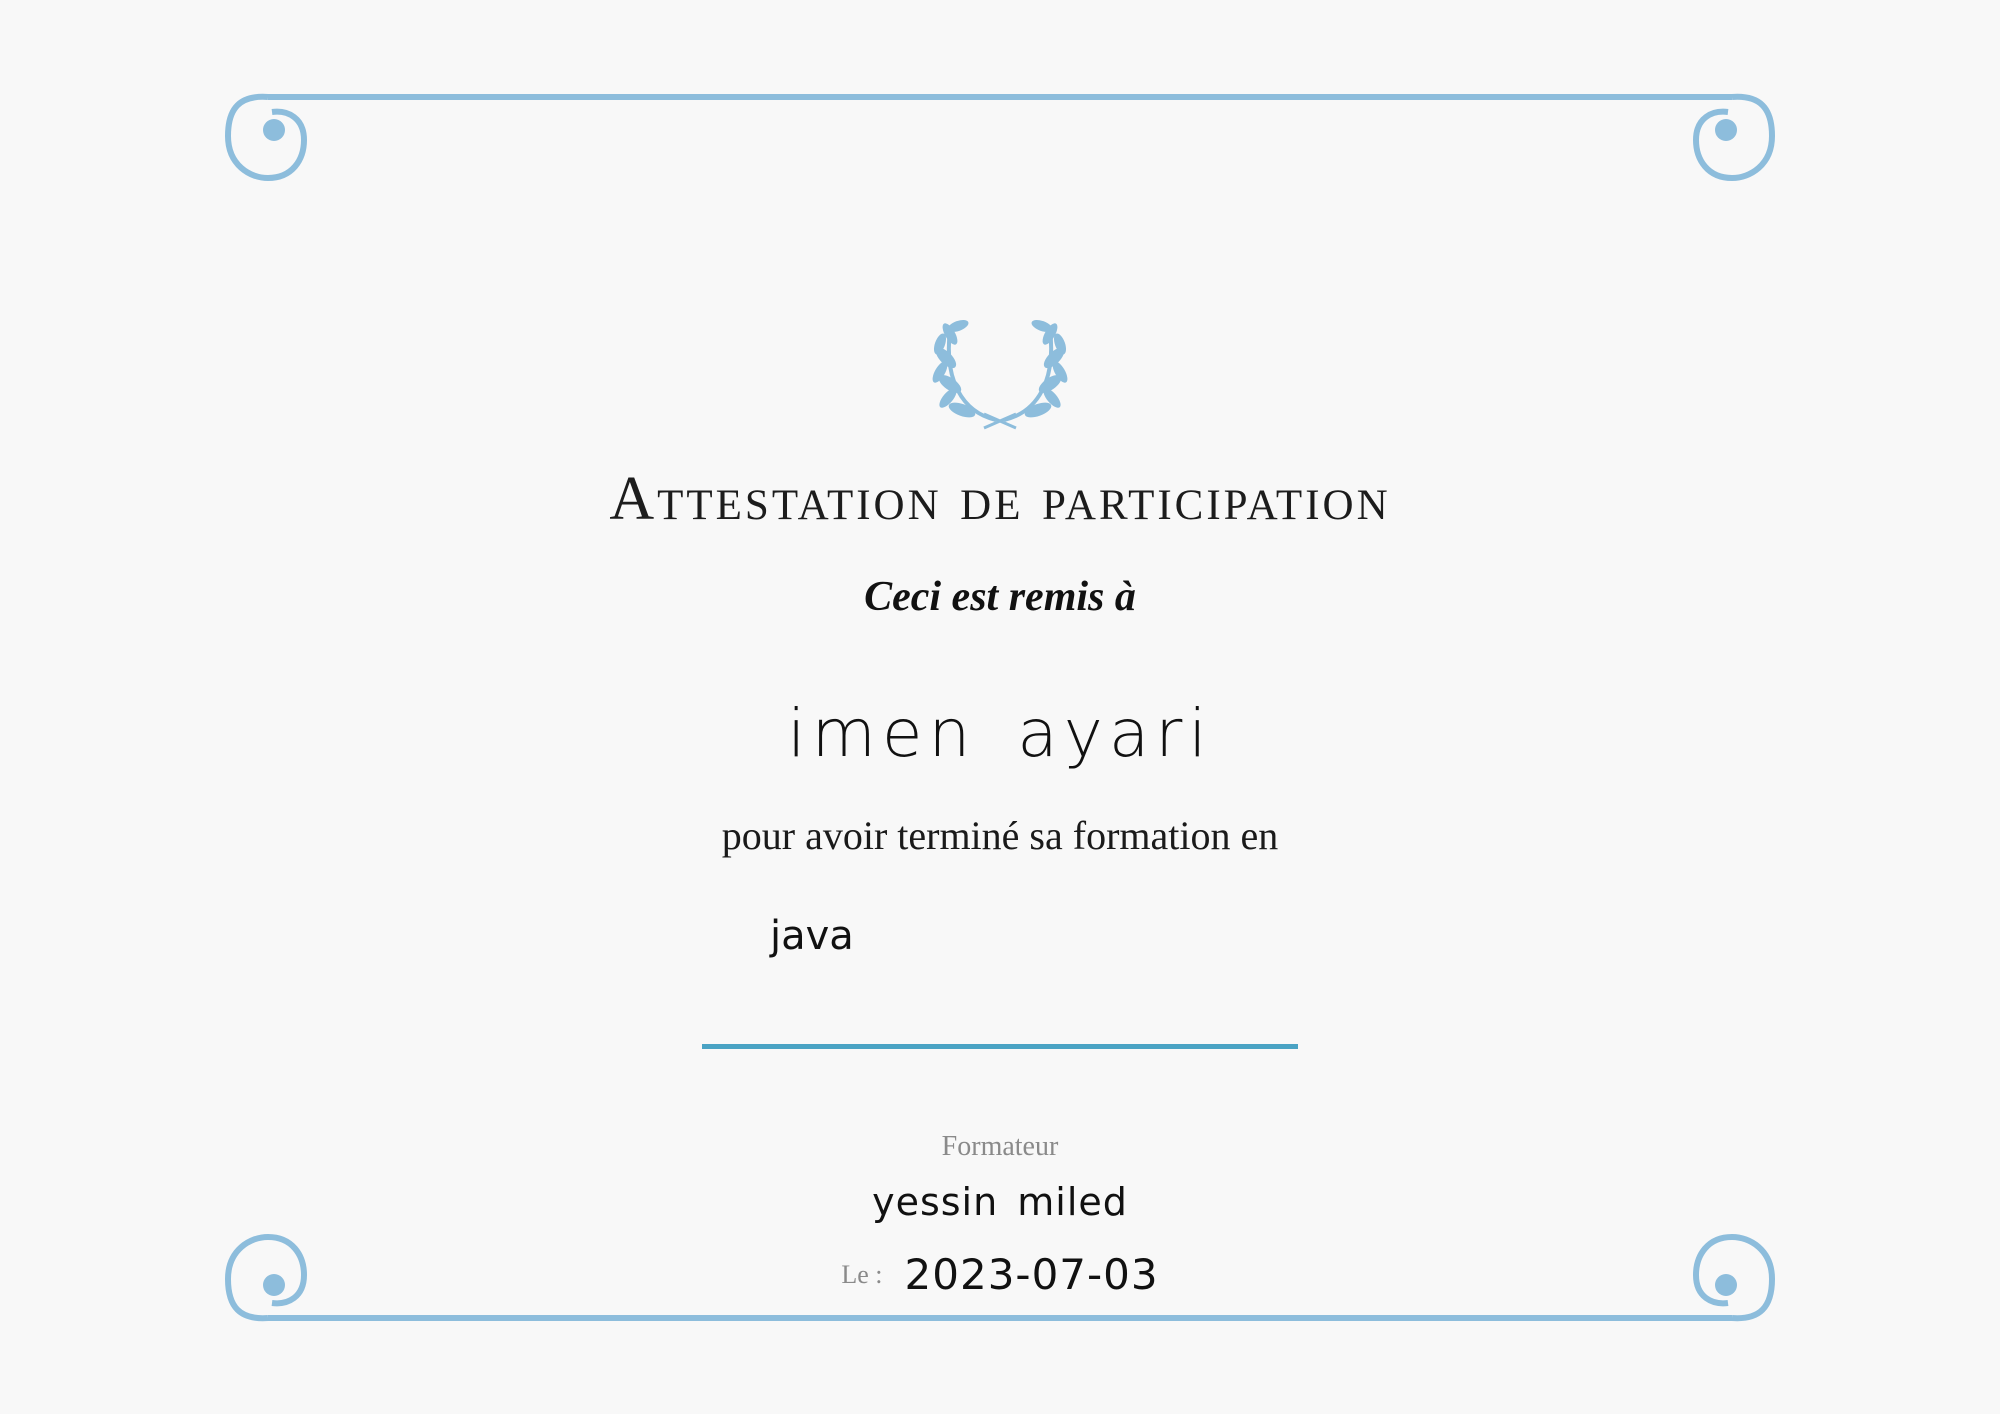 This screenshot has width=2000, height=1414. Describe the element at coordinates (266, 137) in the screenshot. I see `scroll-curl-top-left-icon` at that location.